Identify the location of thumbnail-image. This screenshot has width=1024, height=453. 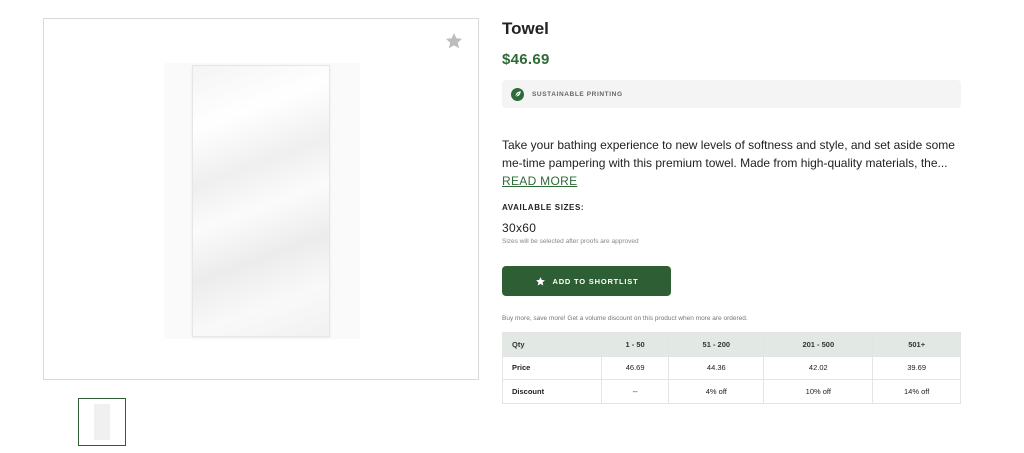
(102, 422).